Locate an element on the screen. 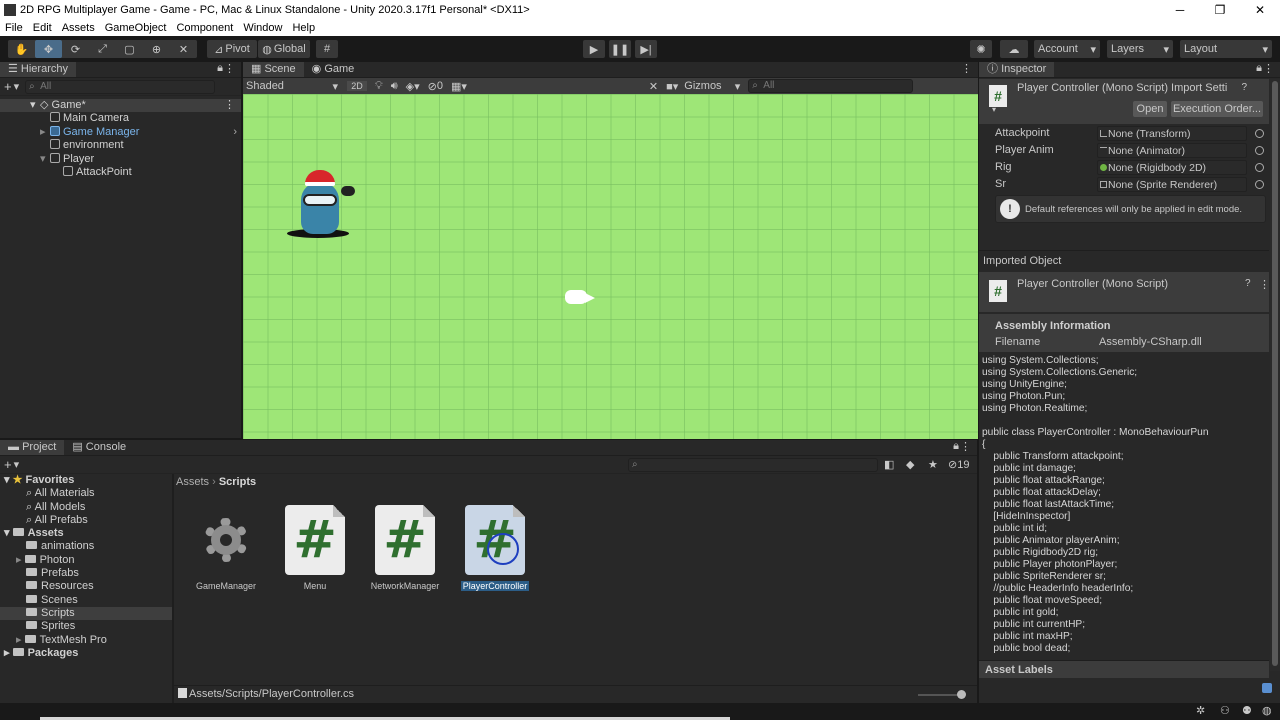 The height and width of the screenshot is (720, 1280). custom-tool-icon: ✕ is located at coordinates (183, 49).